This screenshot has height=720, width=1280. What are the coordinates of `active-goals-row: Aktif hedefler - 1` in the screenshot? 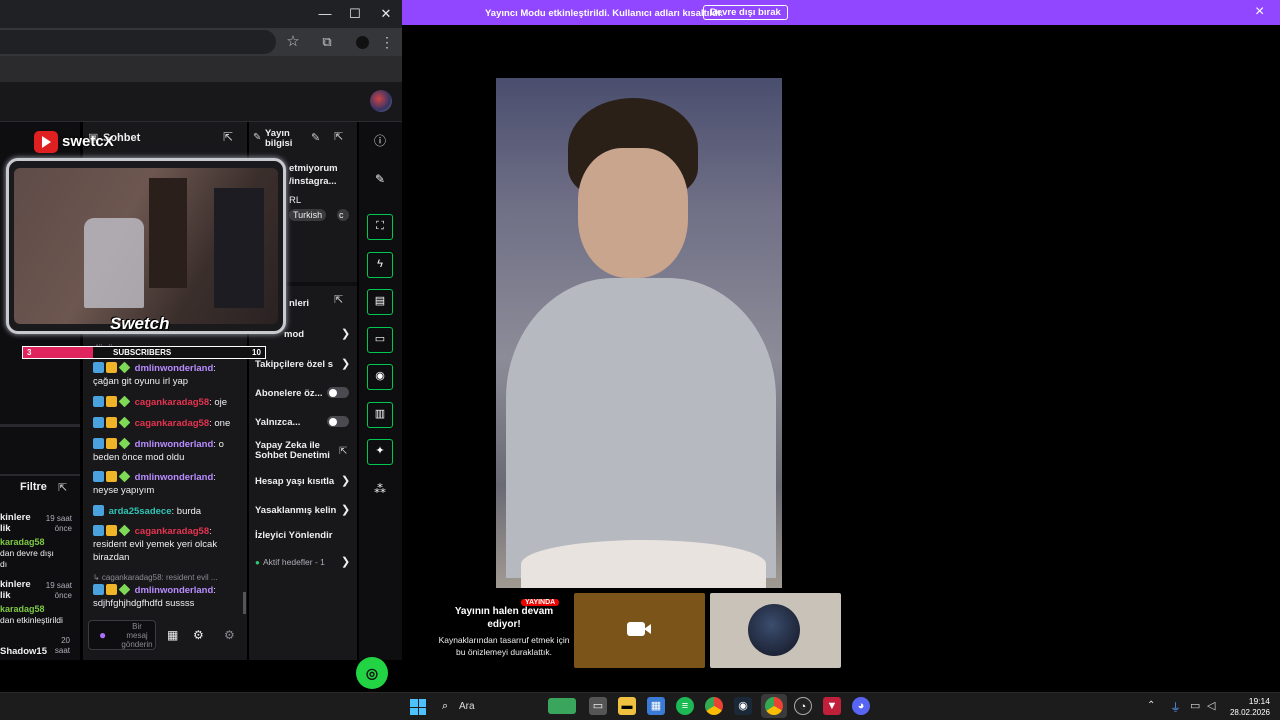 It's located at (294, 562).